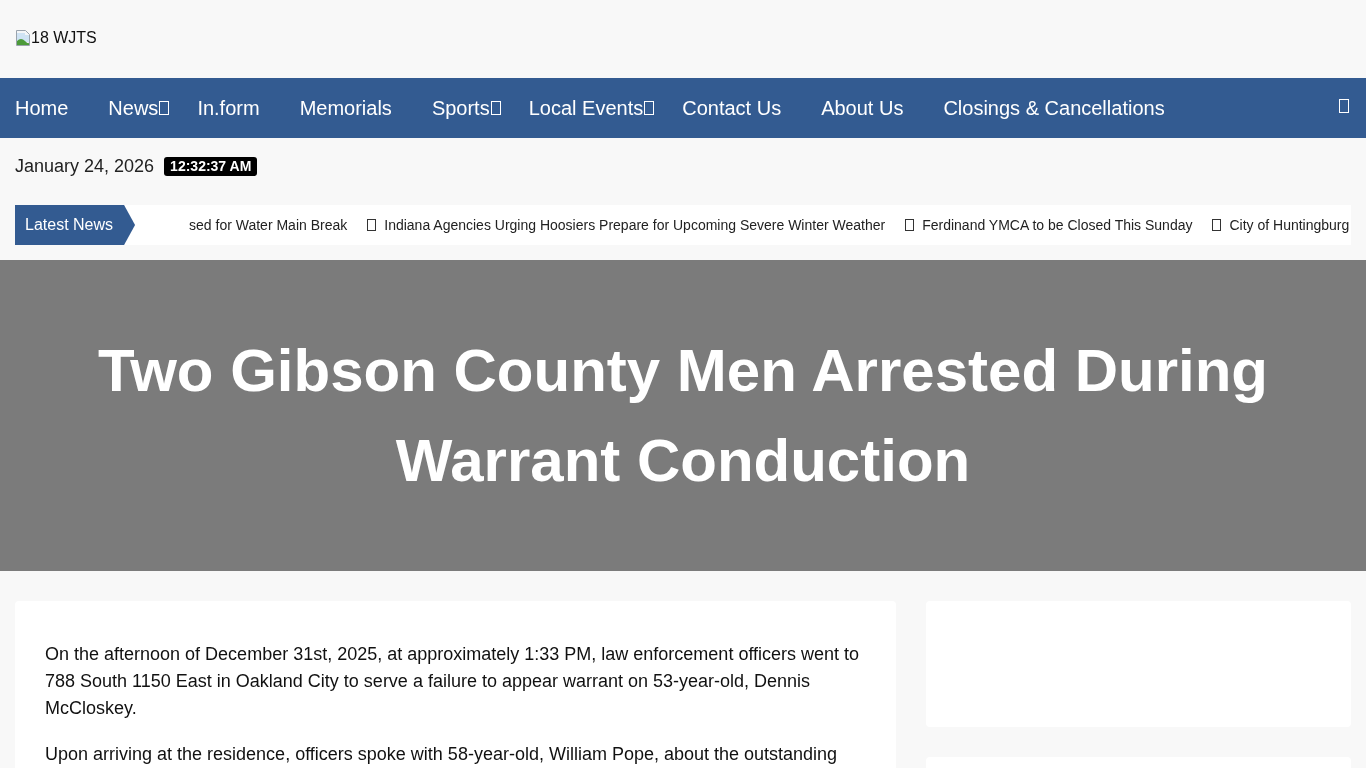 The height and width of the screenshot is (768, 1366). What do you see at coordinates (85, 166) in the screenshot?
I see `date-text: January 24, 2026` at bounding box center [85, 166].